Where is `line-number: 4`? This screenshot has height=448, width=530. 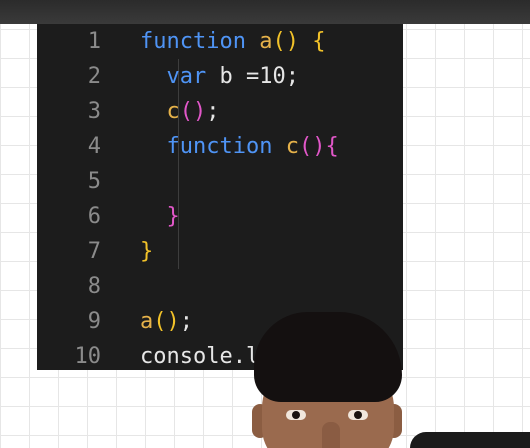 line-number: 4 is located at coordinates (94, 146).